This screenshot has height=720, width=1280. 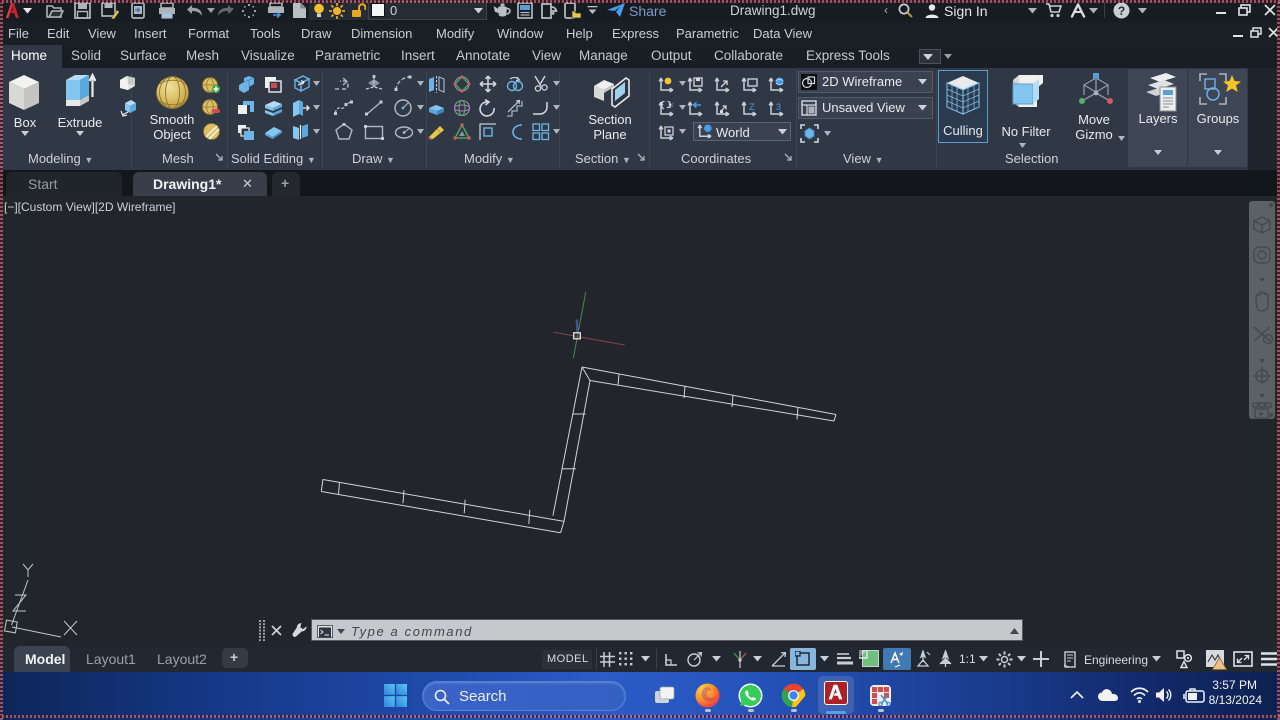 I want to click on svg-text: x, so click(x=672, y=105).